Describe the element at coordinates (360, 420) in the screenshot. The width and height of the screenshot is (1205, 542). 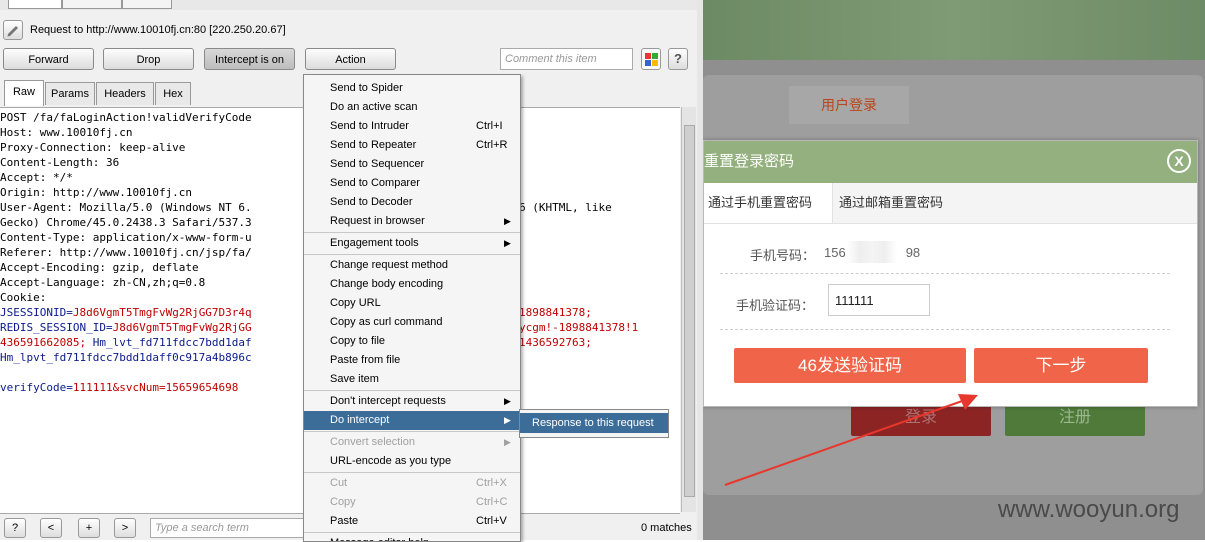
I see `menu-item-label: Do intercept` at that location.